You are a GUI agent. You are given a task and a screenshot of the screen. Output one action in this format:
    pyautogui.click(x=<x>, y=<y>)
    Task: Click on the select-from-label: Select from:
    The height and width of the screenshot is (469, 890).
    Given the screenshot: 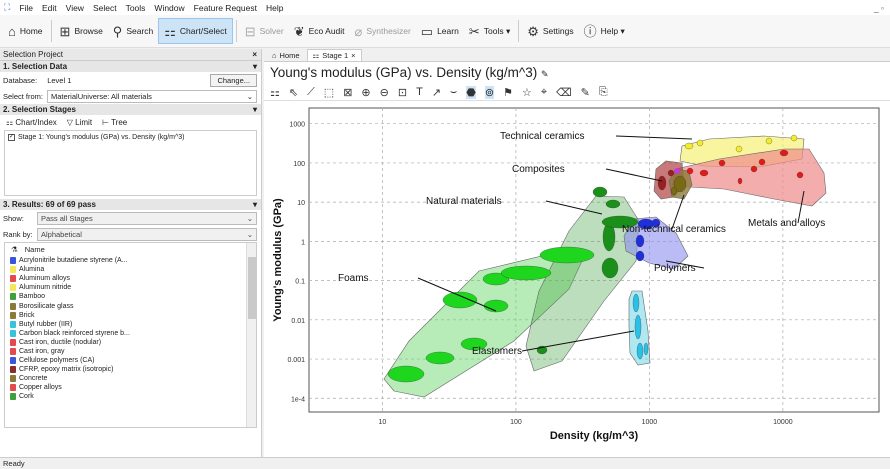 What is the action you would take?
    pyautogui.click(x=23, y=96)
    